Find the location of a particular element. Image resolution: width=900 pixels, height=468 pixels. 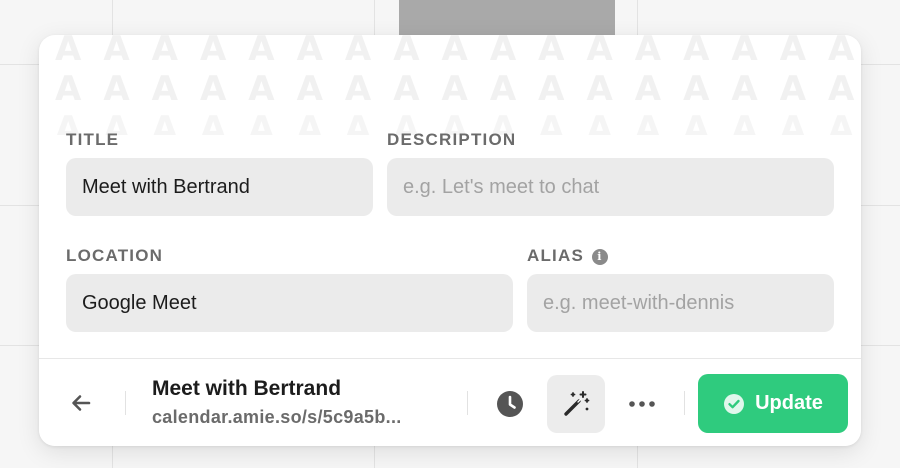

magic-wand-icon is located at coordinates (577, 403).